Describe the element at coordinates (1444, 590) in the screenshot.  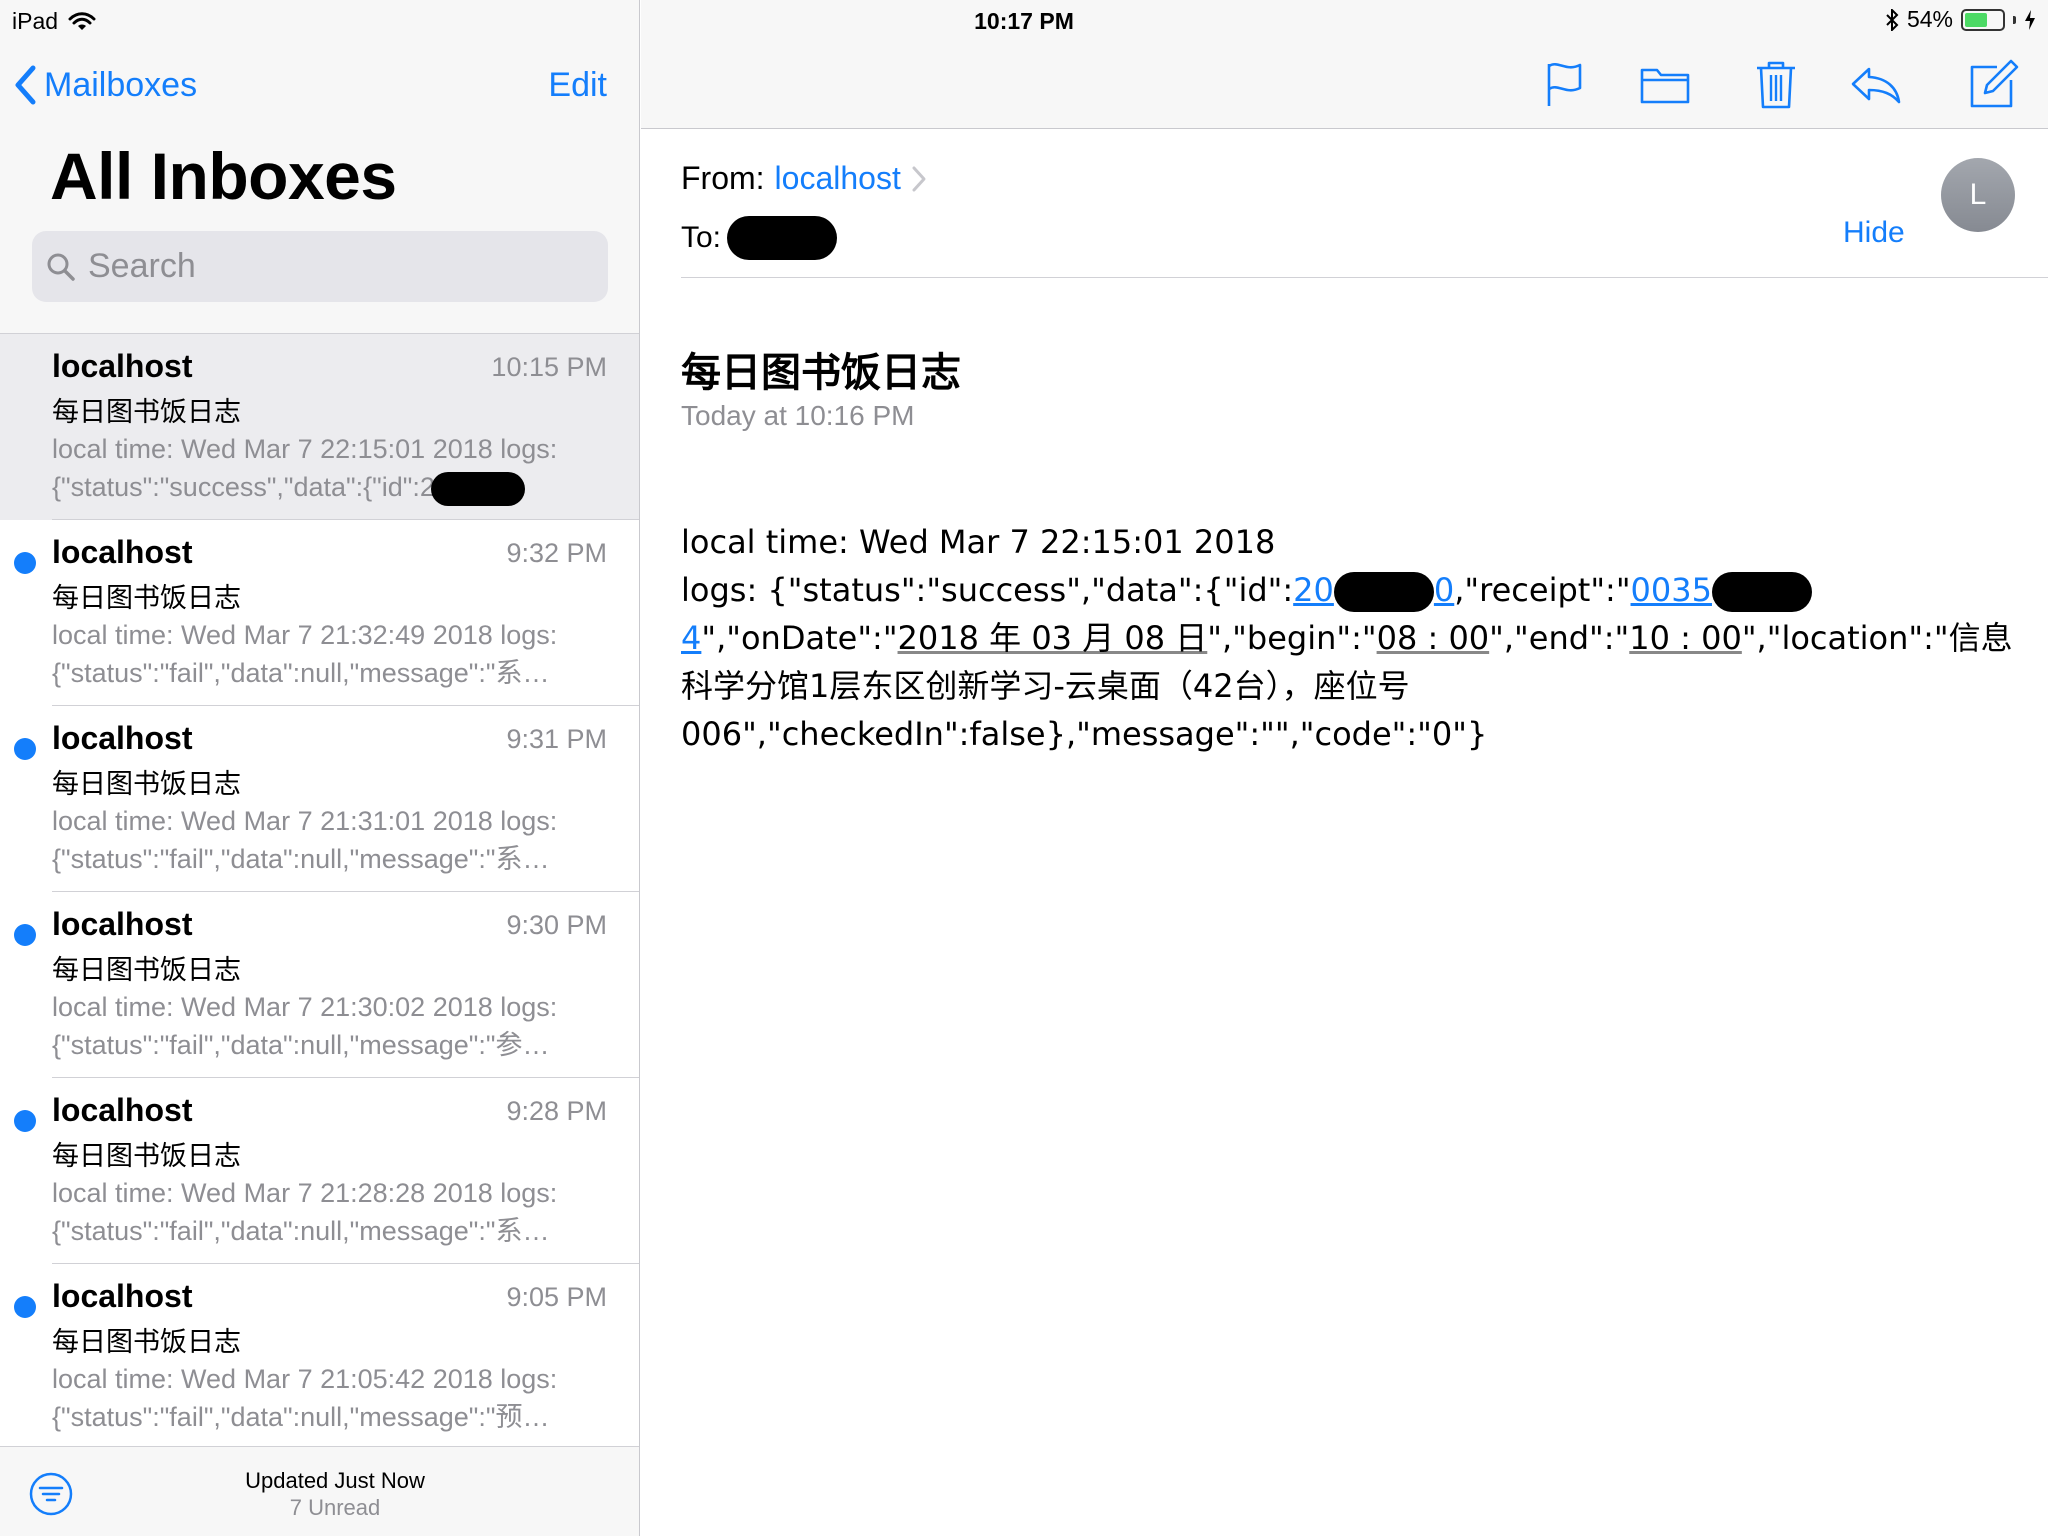
I see `id-link-tail: 0` at that location.